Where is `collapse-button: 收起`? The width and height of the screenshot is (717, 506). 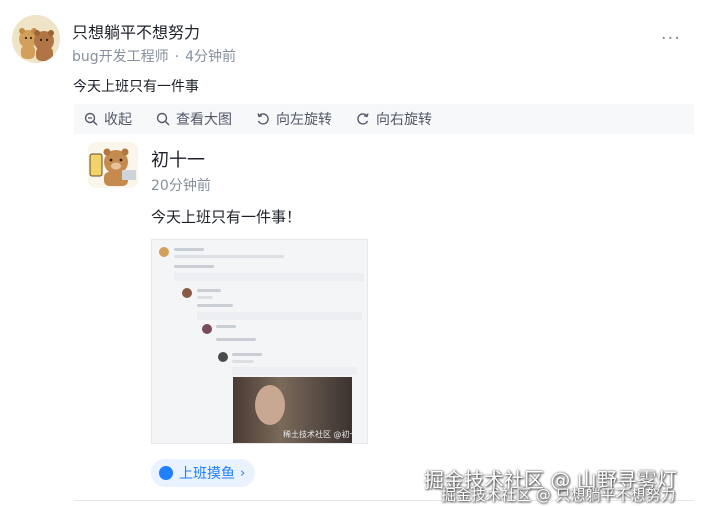 collapse-button: 收起 is located at coordinates (108, 119).